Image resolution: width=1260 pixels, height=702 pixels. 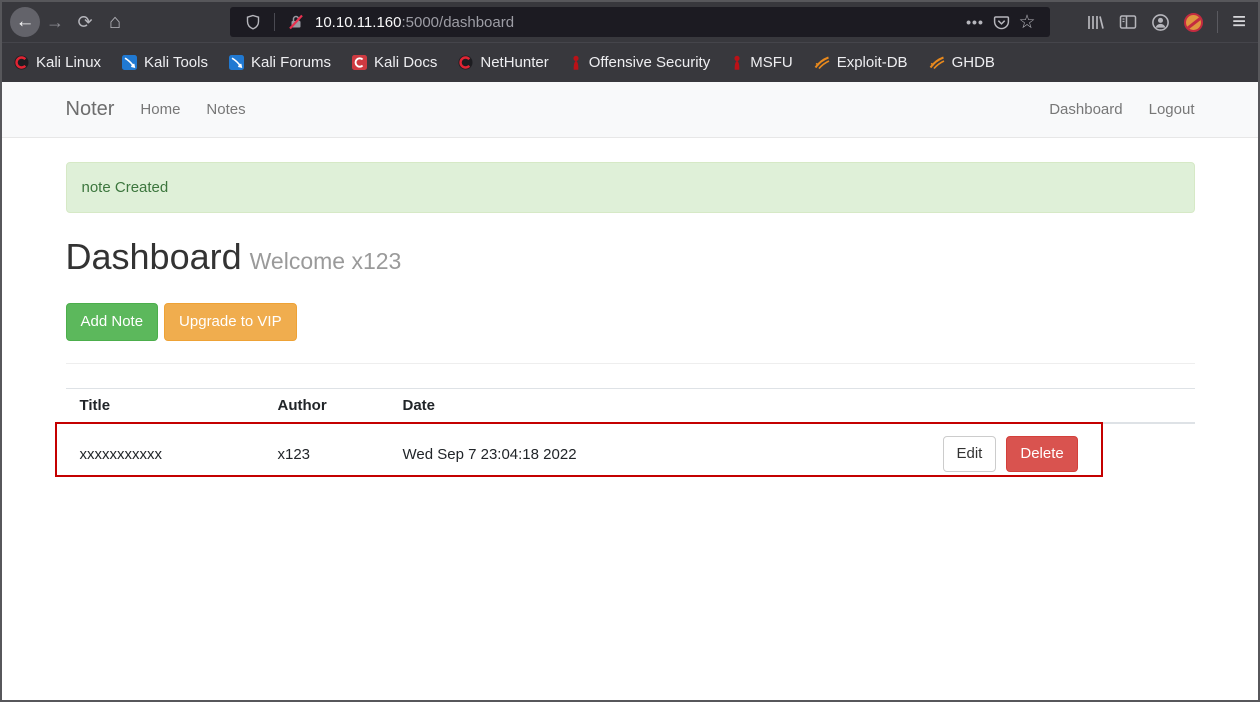 What do you see at coordinates (1085, 109) in the screenshot?
I see `nav-link-dashboard: Dashboard` at bounding box center [1085, 109].